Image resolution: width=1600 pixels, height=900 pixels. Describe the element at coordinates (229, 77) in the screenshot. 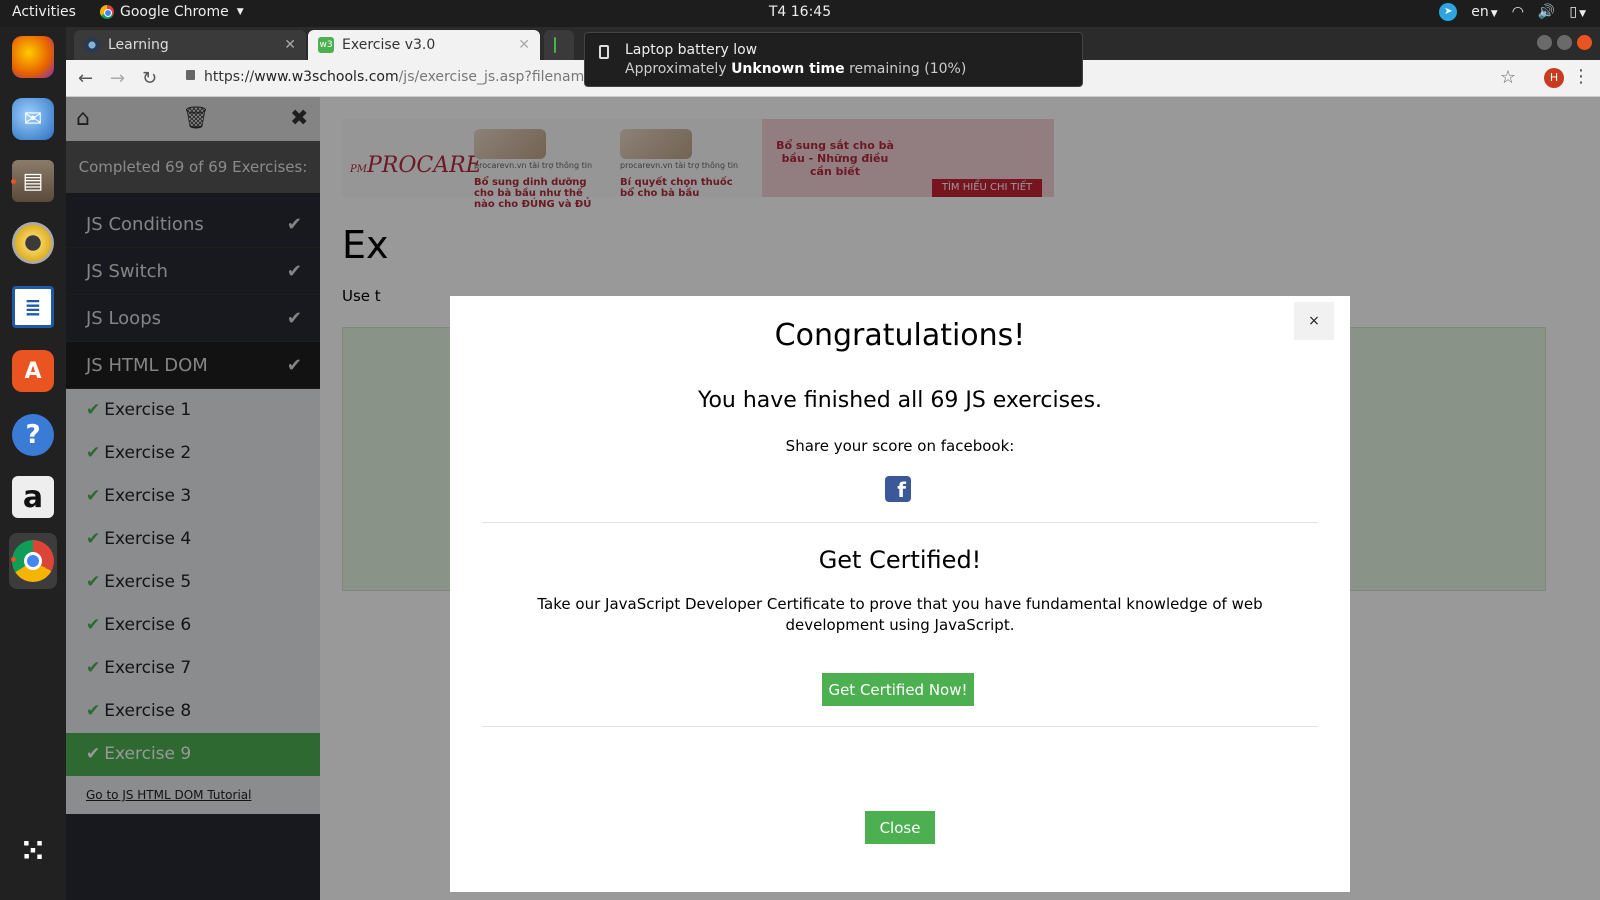

I see `url-scheme: https://` at that location.